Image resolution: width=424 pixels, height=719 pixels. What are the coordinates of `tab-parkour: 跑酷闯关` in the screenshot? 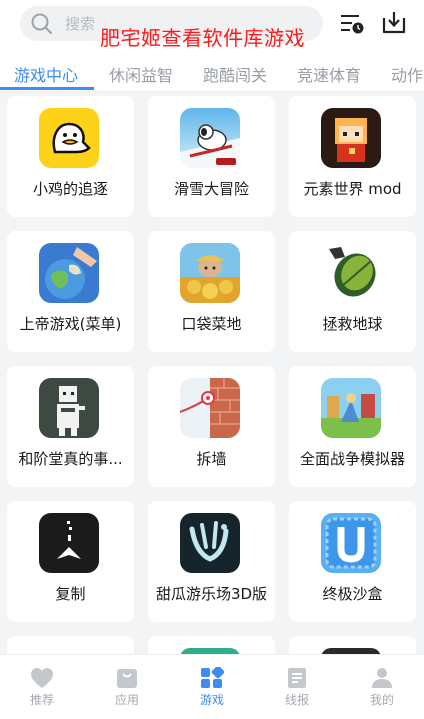 It's located at (235, 74).